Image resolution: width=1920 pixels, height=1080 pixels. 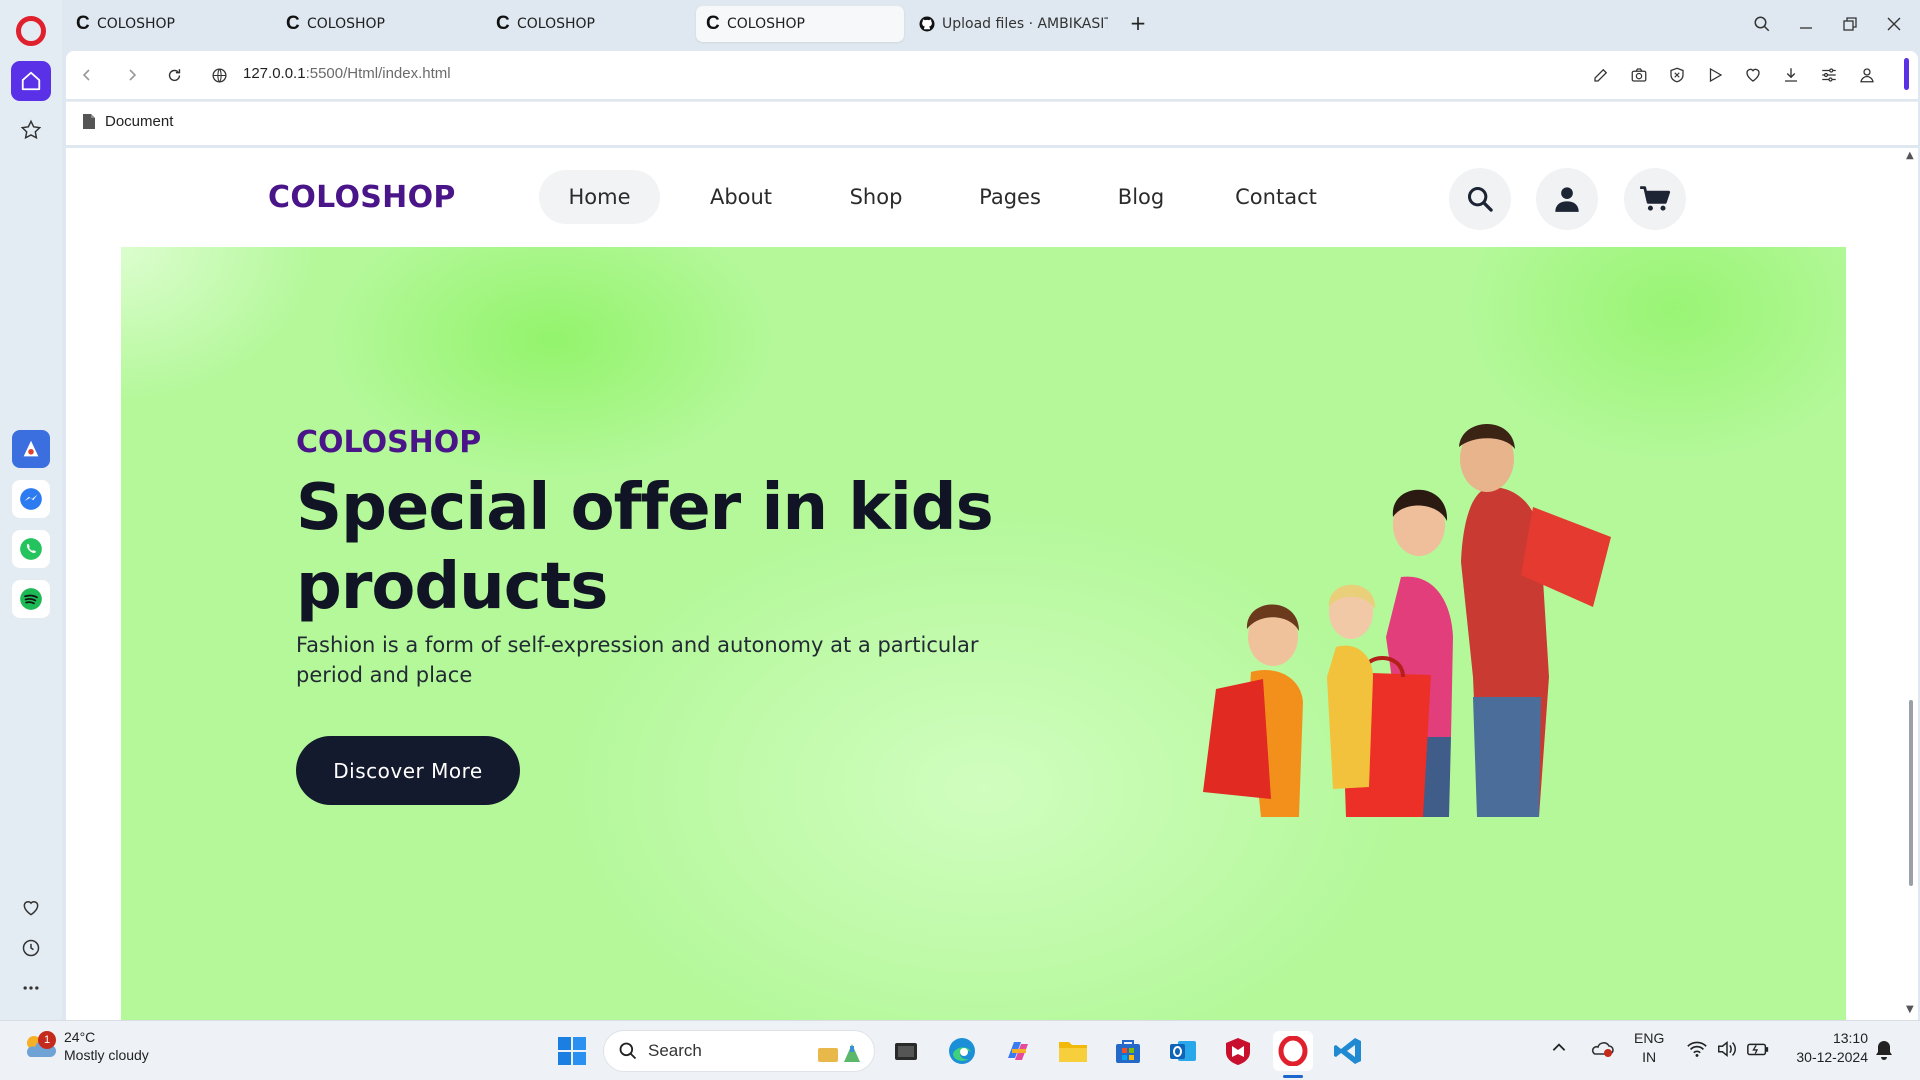 What do you see at coordinates (1867, 75) in the screenshot?
I see `profile-icon` at bounding box center [1867, 75].